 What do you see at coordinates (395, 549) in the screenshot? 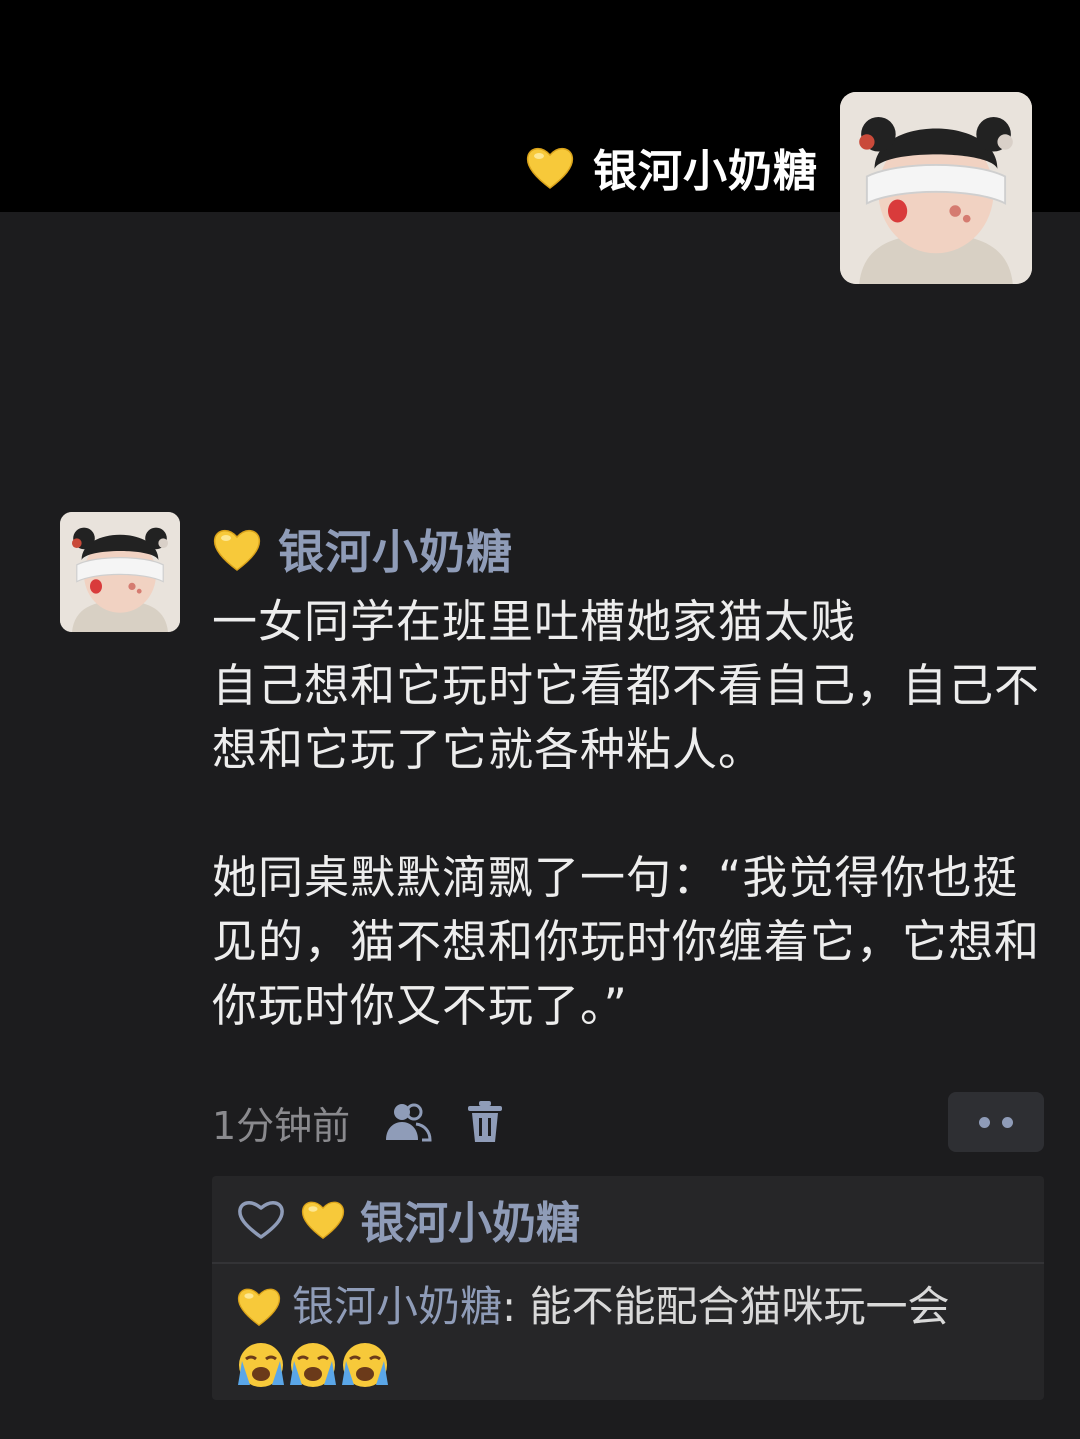
I see `post-username: 银河小奶糖` at bounding box center [395, 549].